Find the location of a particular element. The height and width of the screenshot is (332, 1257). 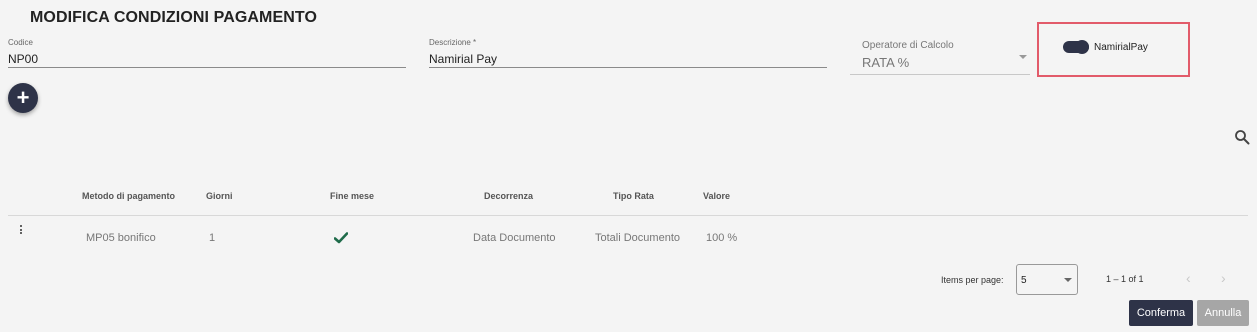

descrizione-underline is located at coordinates (628, 67).